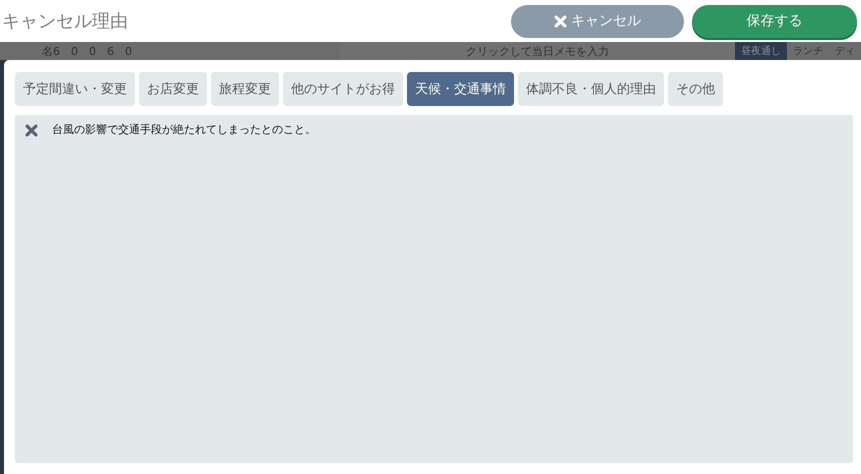  I want to click on reason-option: 予定間違い・変更, so click(75, 89).